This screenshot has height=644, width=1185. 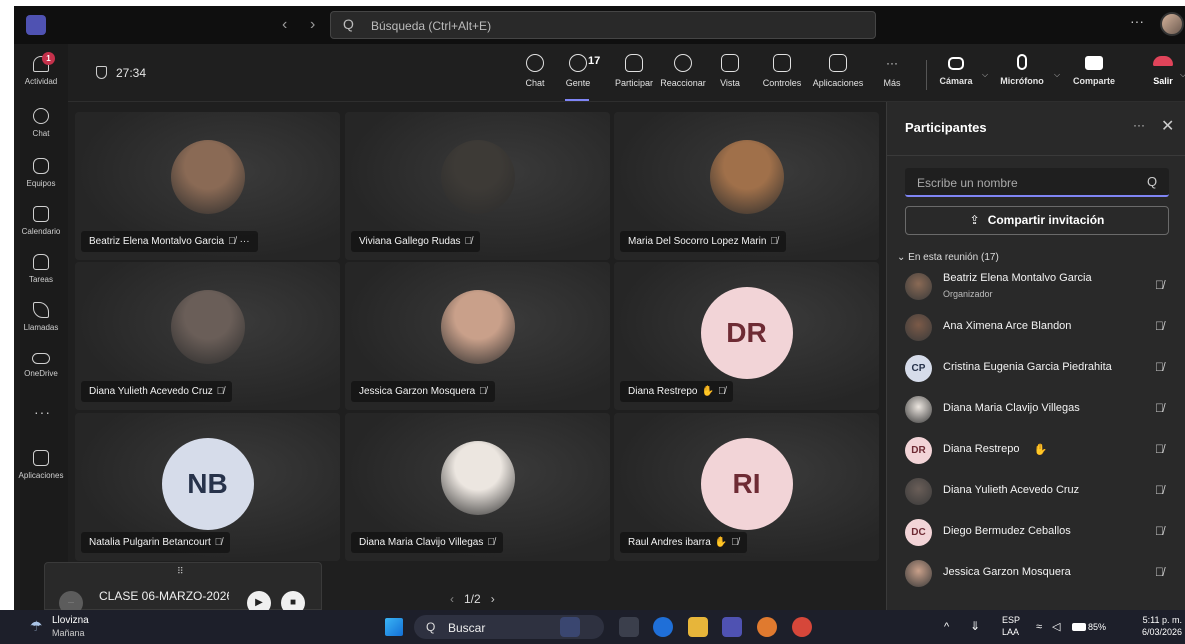 I want to click on react-button: Reaccionar, so click(x=683, y=71).